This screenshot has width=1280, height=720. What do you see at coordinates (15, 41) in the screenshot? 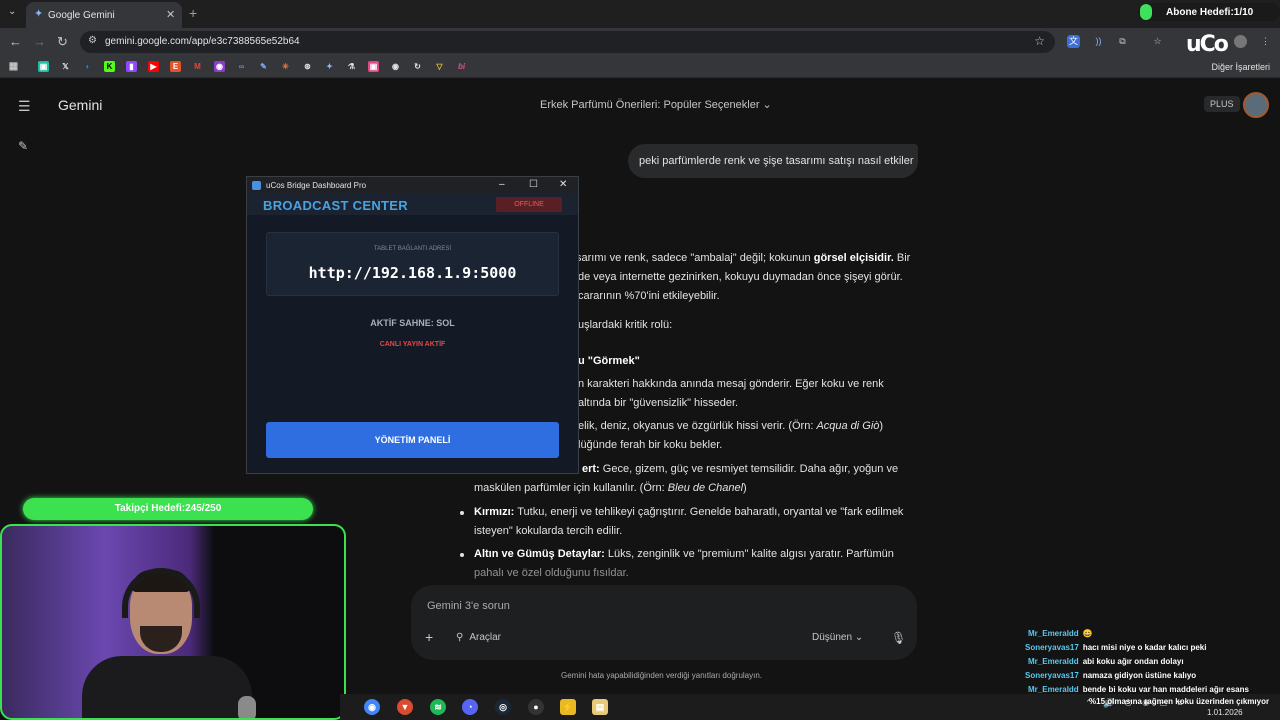
I see `back-icon: ←` at bounding box center [15, 41].